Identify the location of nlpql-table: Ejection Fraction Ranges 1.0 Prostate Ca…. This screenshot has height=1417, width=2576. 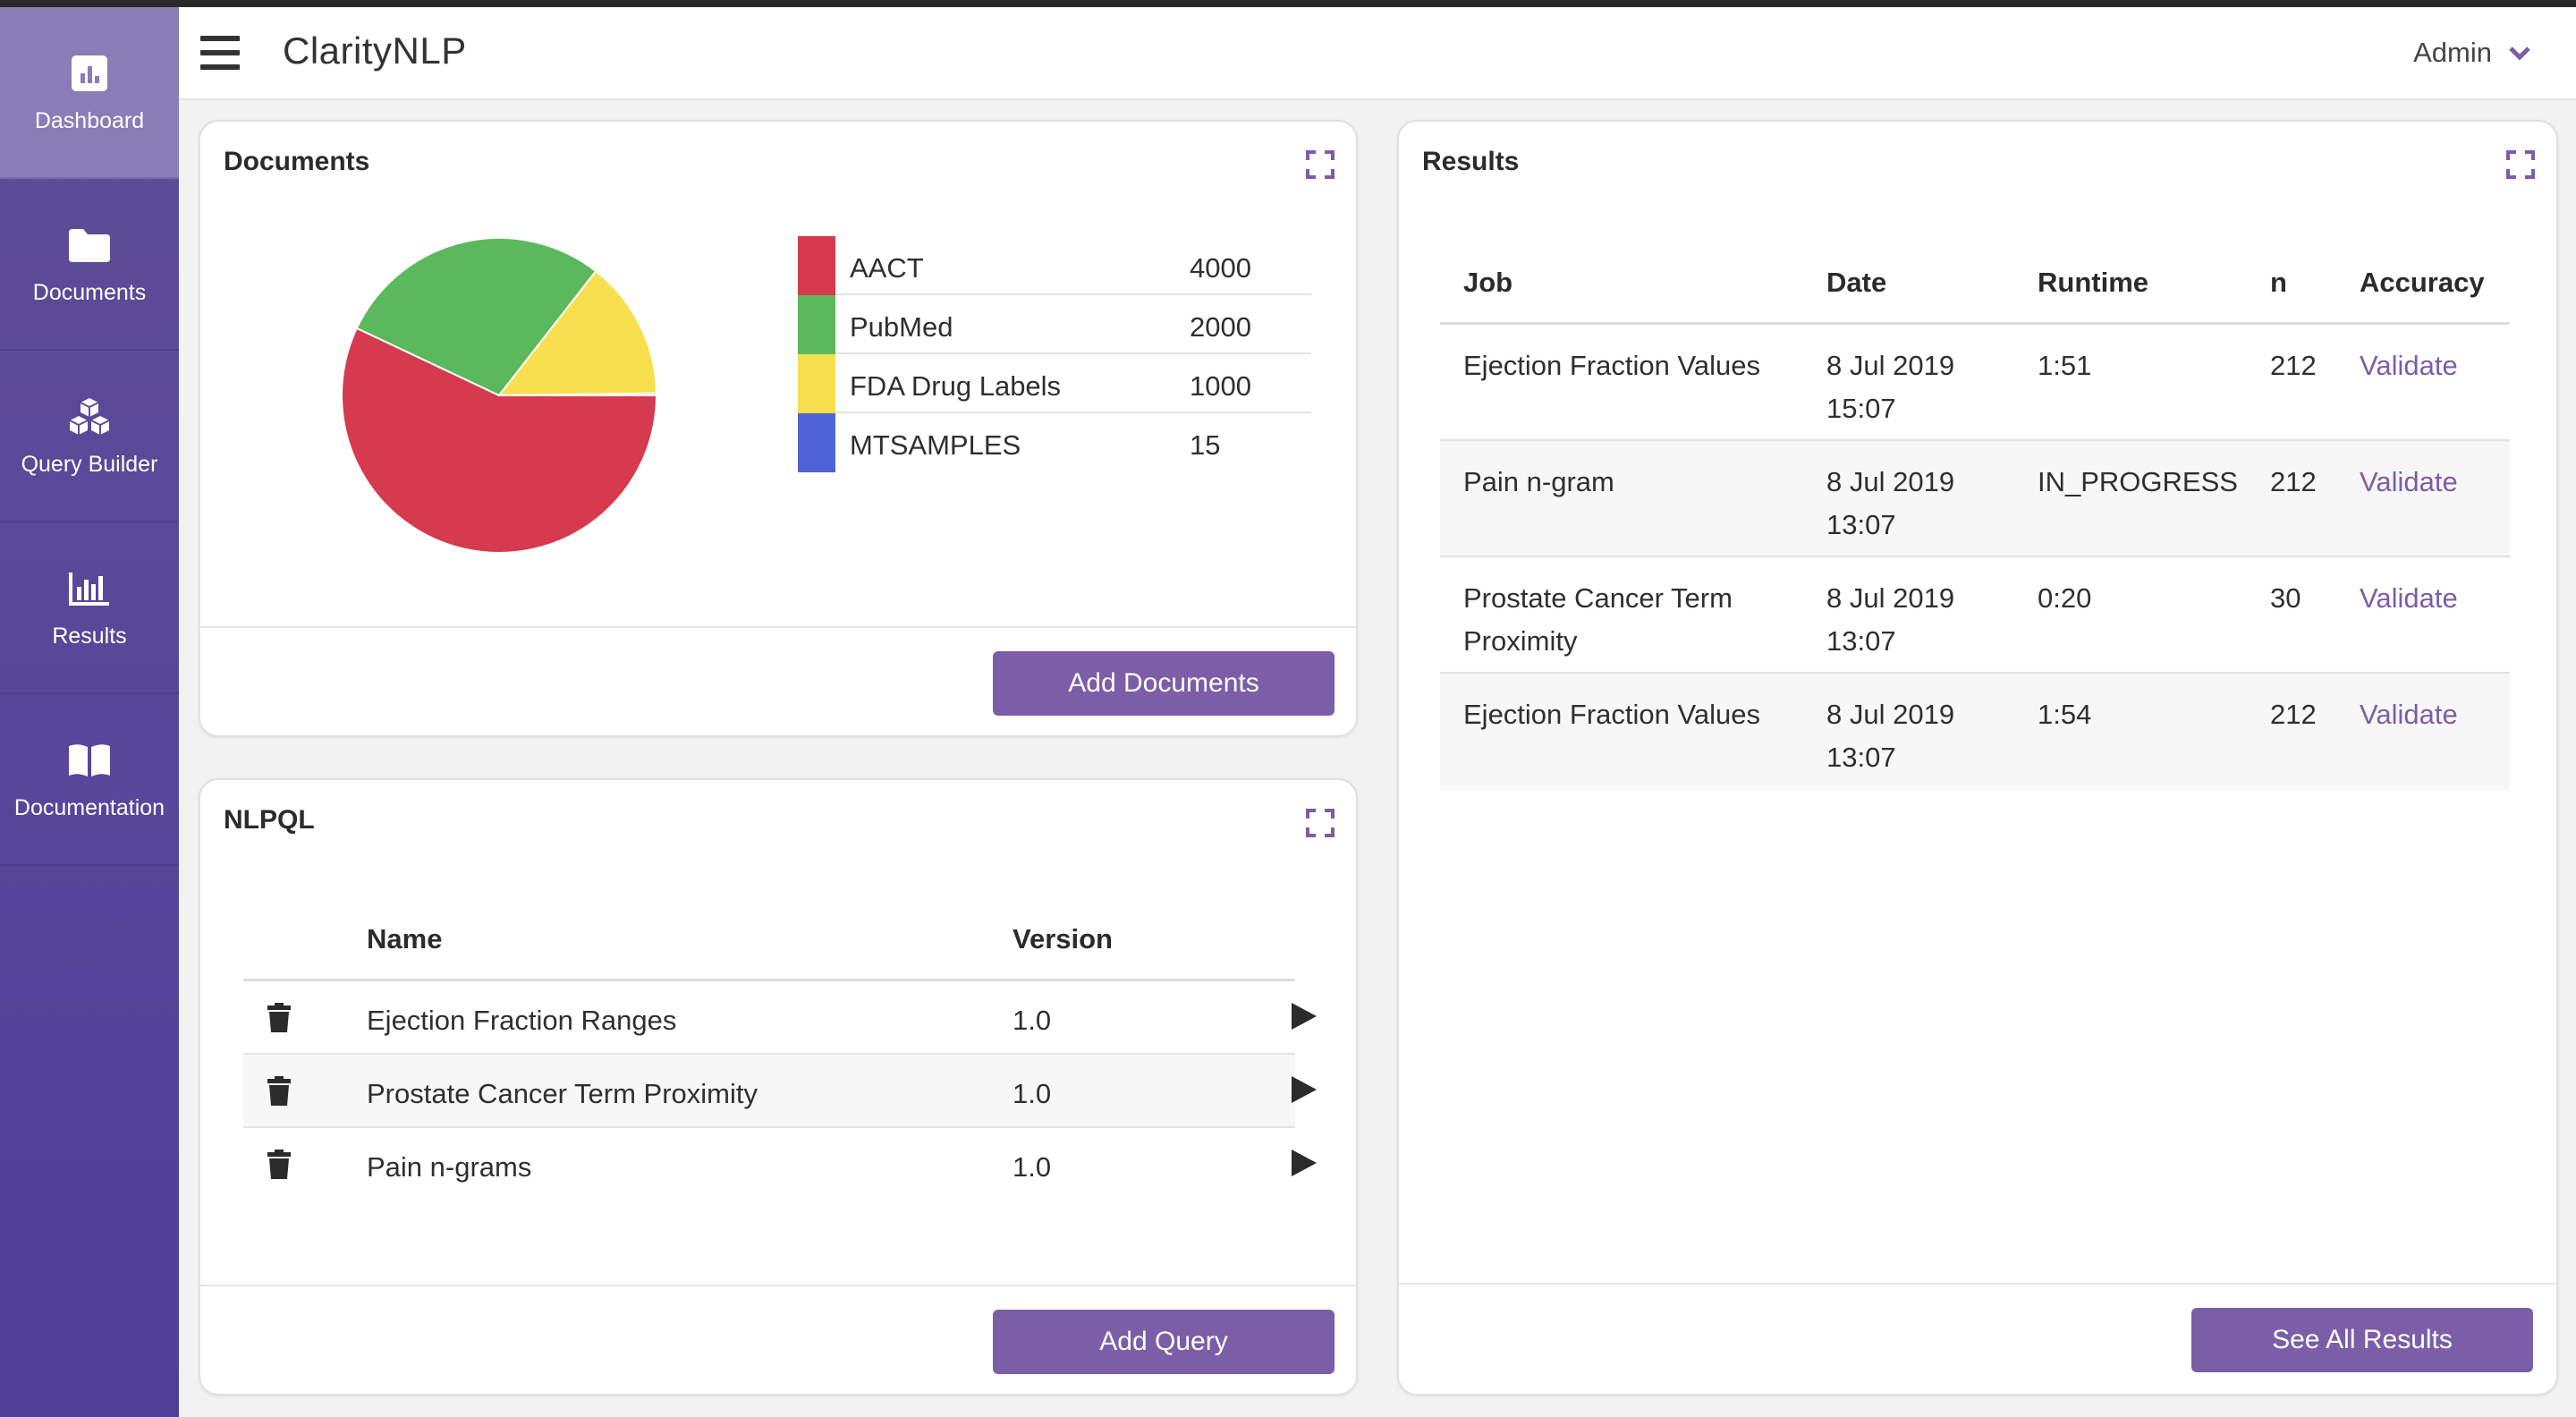
(780, 1090).